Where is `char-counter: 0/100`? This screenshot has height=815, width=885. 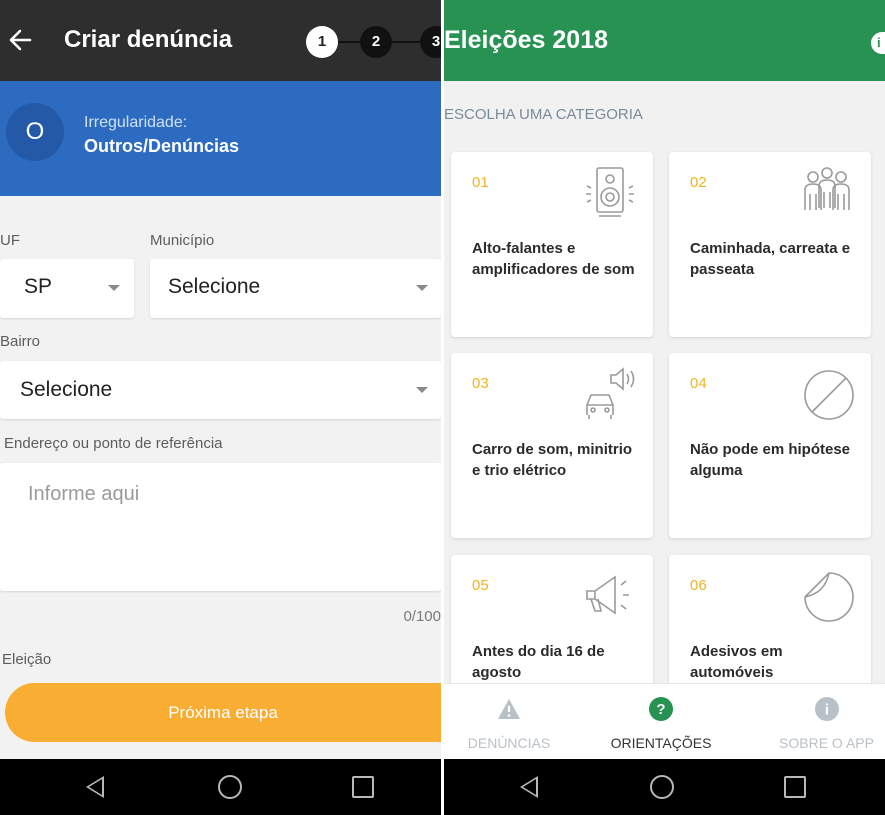
char-counter: 0/100 is located at coordinates (422, 616).